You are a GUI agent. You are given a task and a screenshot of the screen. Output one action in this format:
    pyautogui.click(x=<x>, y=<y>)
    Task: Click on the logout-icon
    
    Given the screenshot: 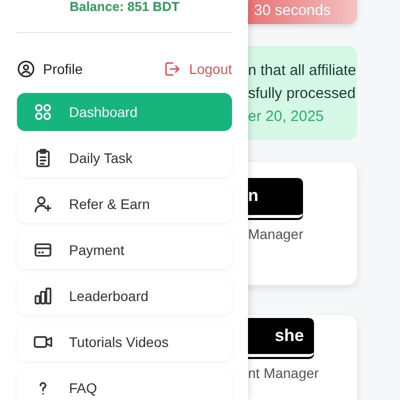 What is the action you would take?
    pyautogui.click(x=172, y=69)
    